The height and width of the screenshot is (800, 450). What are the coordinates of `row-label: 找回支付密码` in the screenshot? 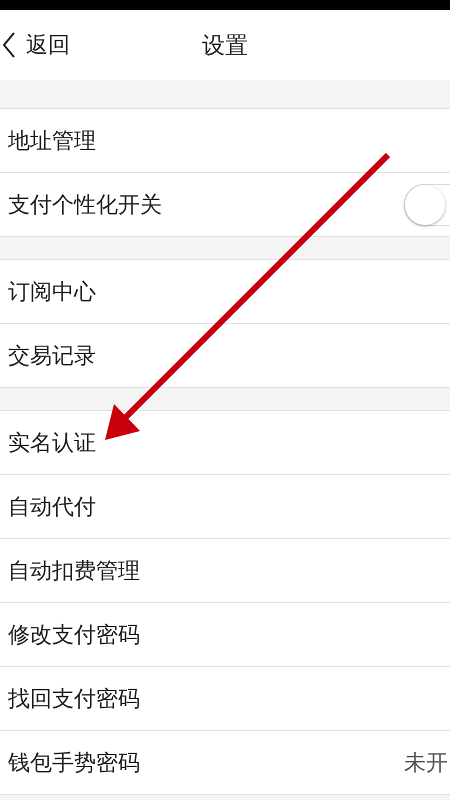 It's located at (74, 700).